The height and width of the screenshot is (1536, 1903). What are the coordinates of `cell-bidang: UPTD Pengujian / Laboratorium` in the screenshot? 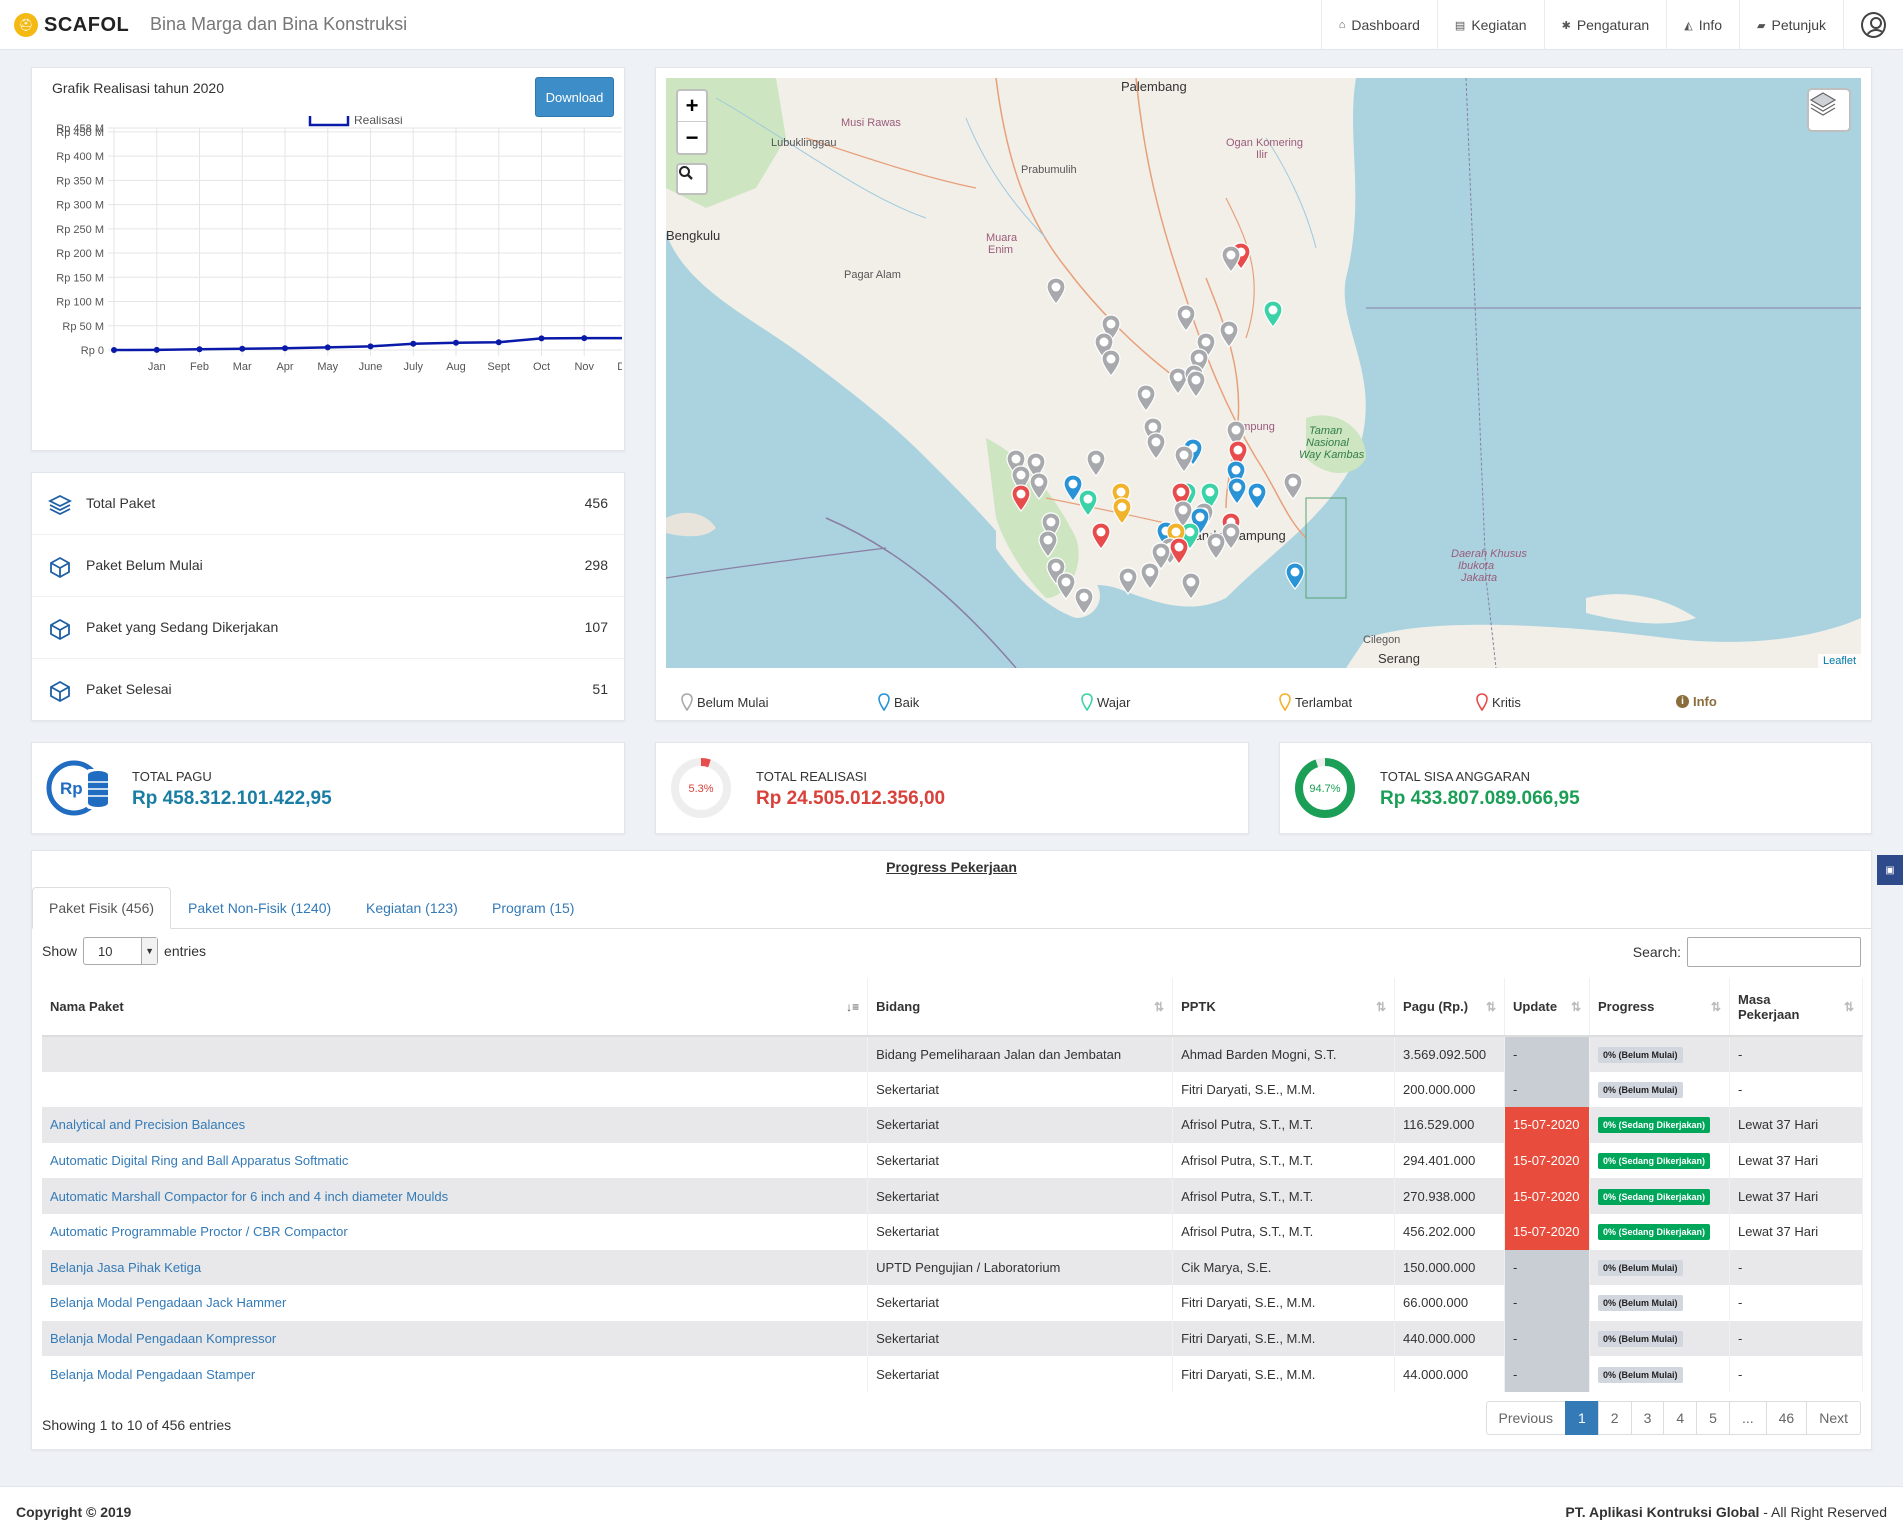 It's located at (1020, 1267).